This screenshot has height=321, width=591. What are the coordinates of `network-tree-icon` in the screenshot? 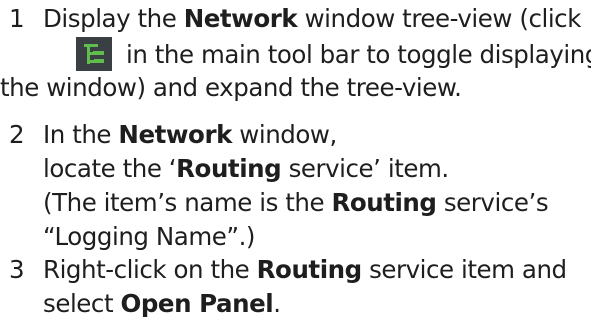 It's located at (94, 54).